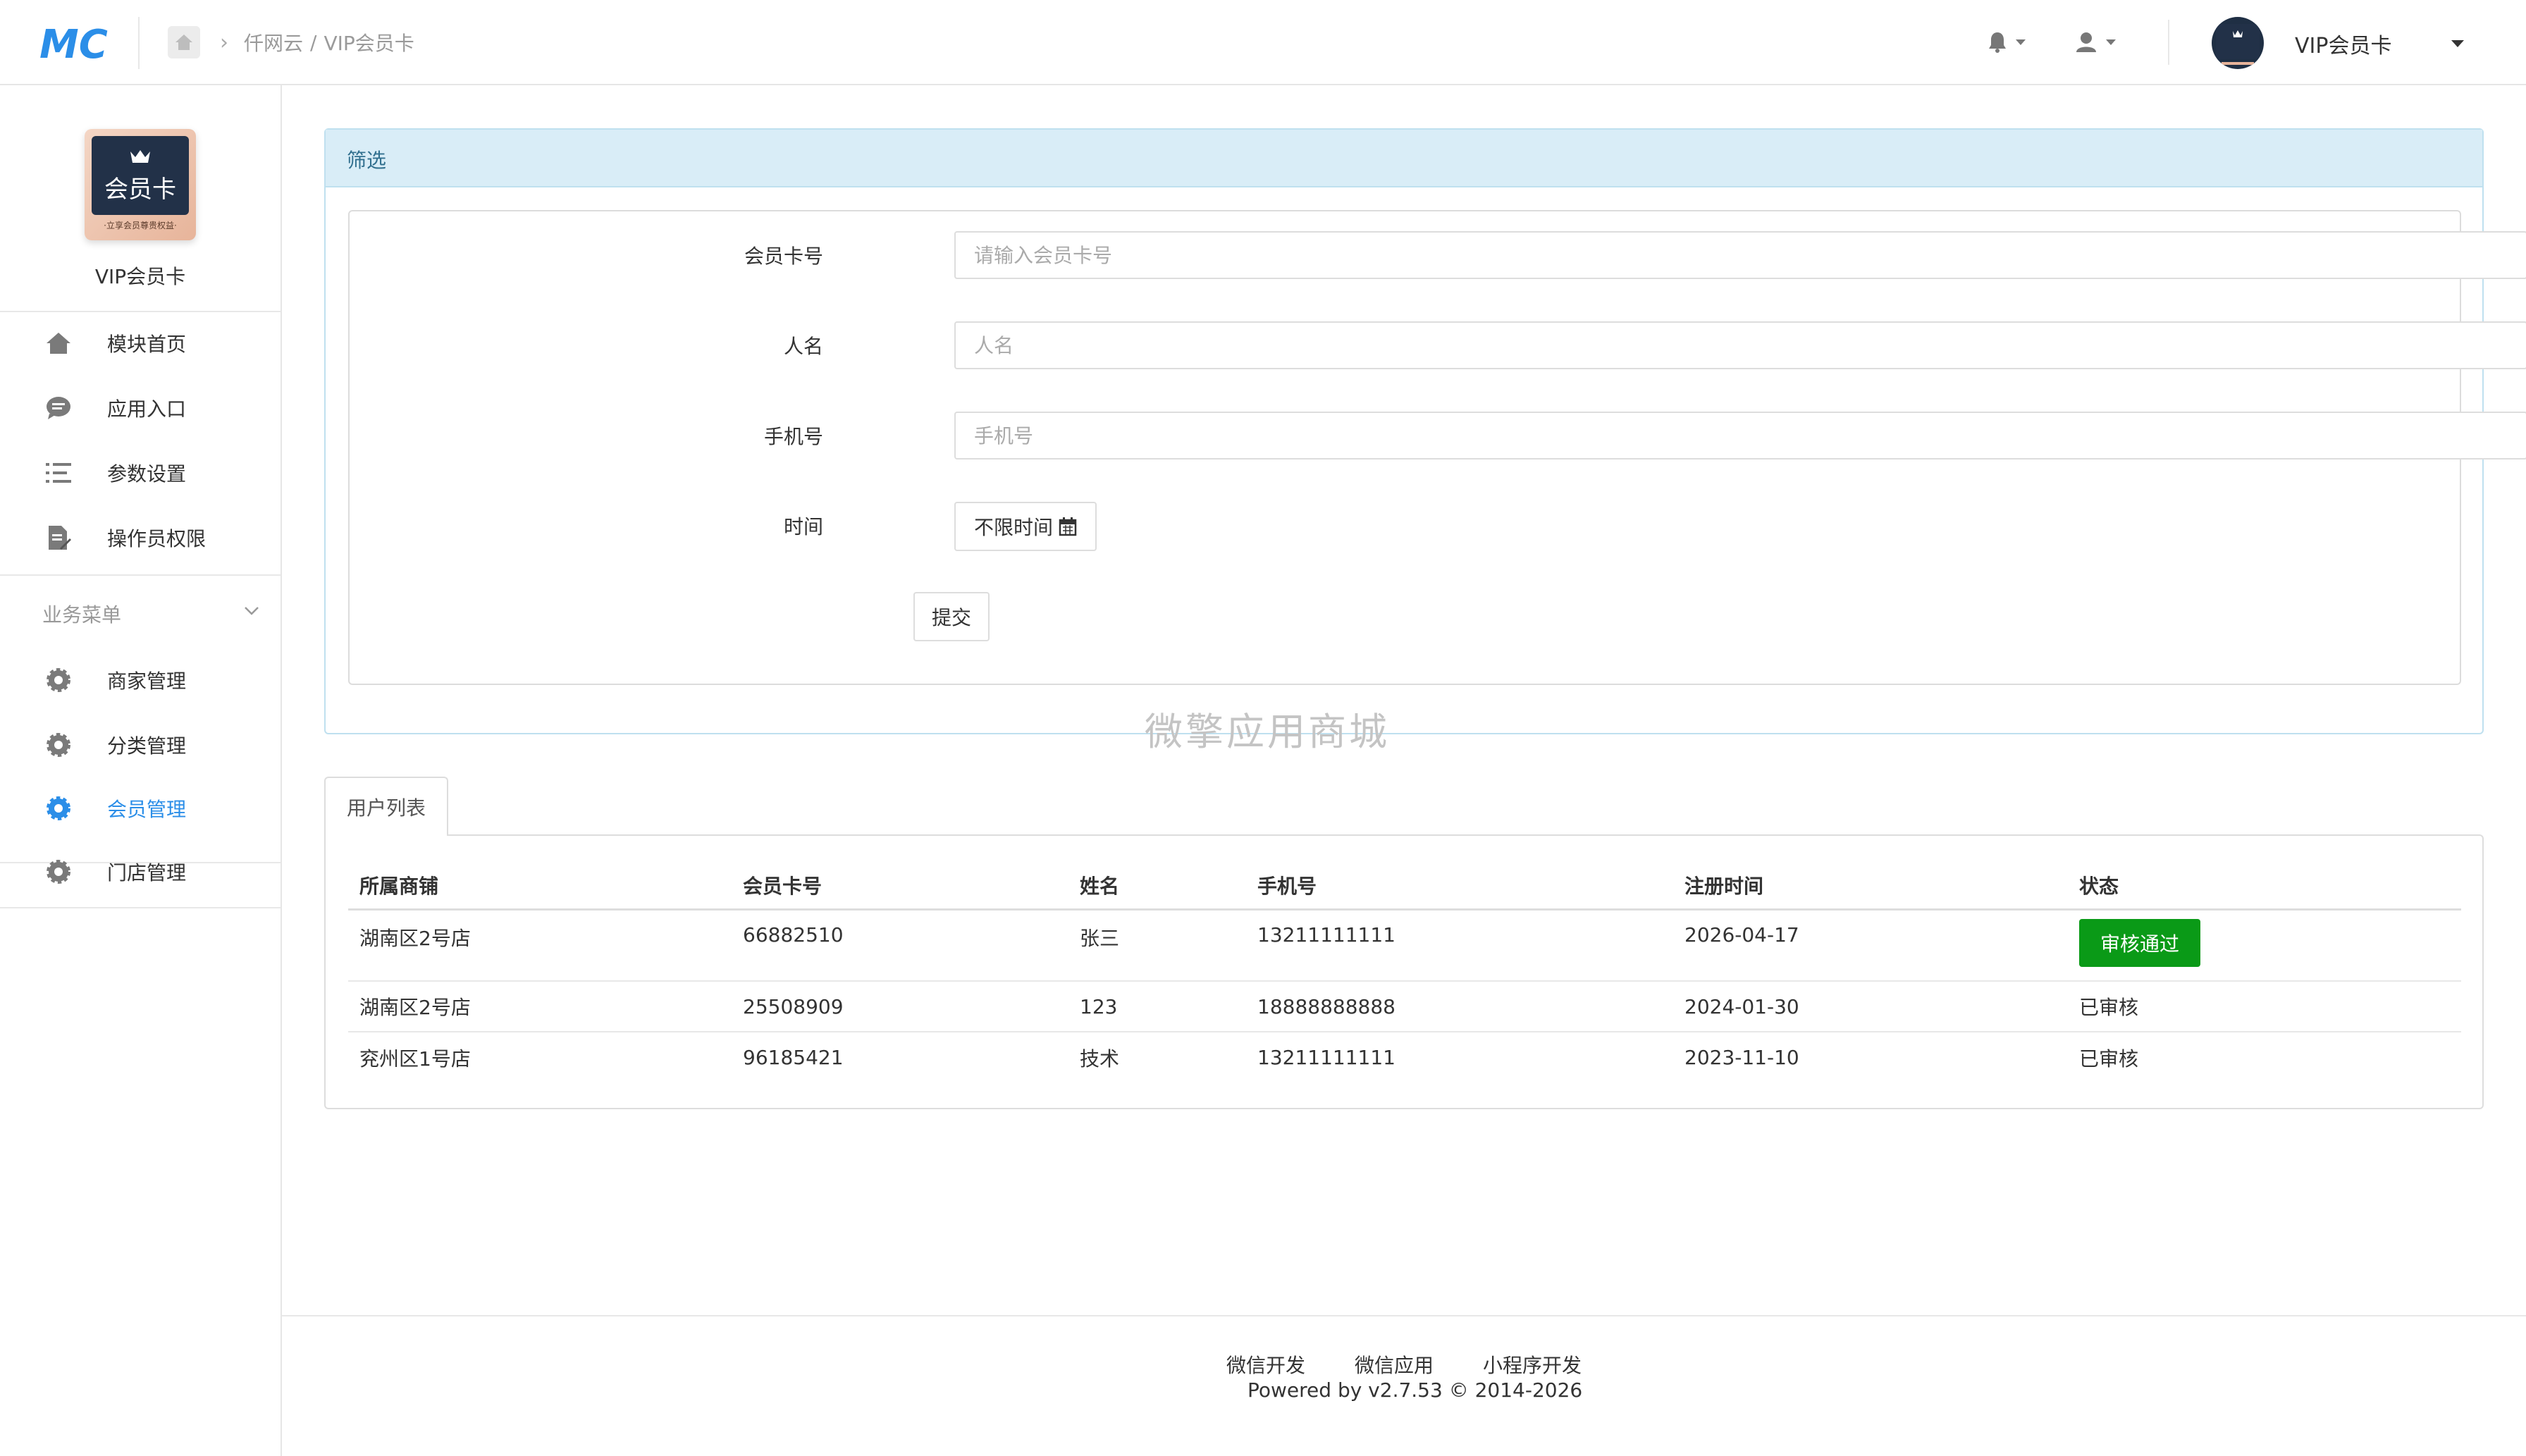  What do you see at coordinates (1394, 1364) in the screenshot?
I see `footer-link: 微信应用` at bounding box center [1394, 1364].